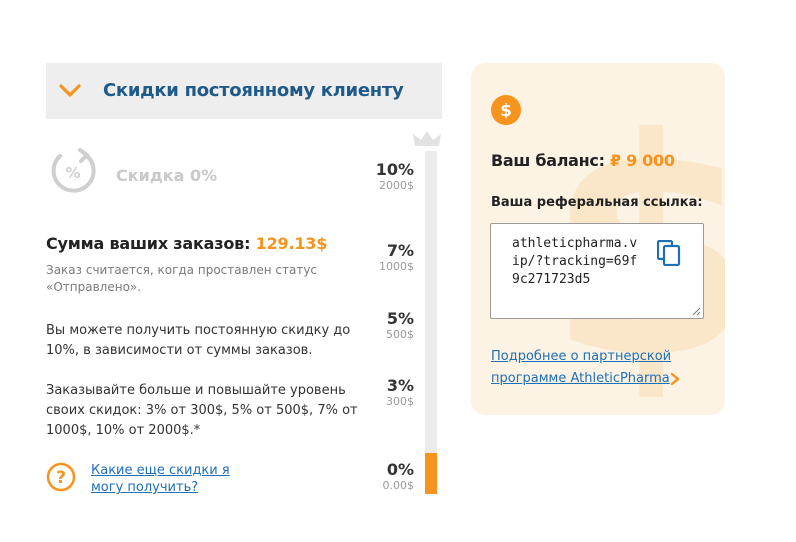 The height and width of the screenshot is (542, 796). Describe the element at coordinates (400, 385) in the screenshot. I see `level-percent: 3%` at that location.